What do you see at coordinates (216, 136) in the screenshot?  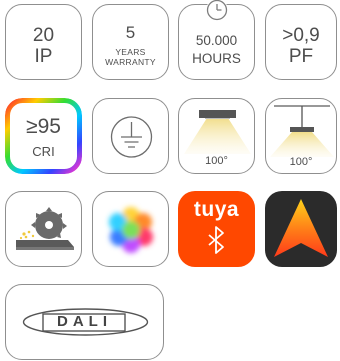 I see `beam-angle-wide-badge: 100°` at bounding box center [216, 136].